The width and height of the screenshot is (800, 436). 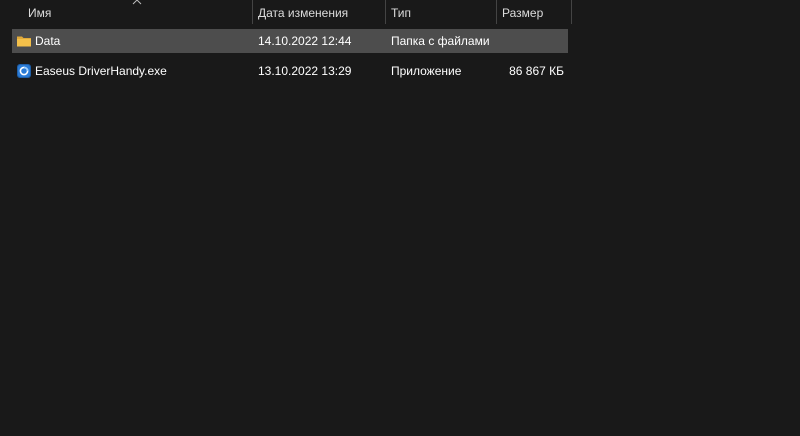 What do you see at coordinates (137, 13) in the screenshot?
I see `column-header-name: Имя` at bounding box center [137, 13].